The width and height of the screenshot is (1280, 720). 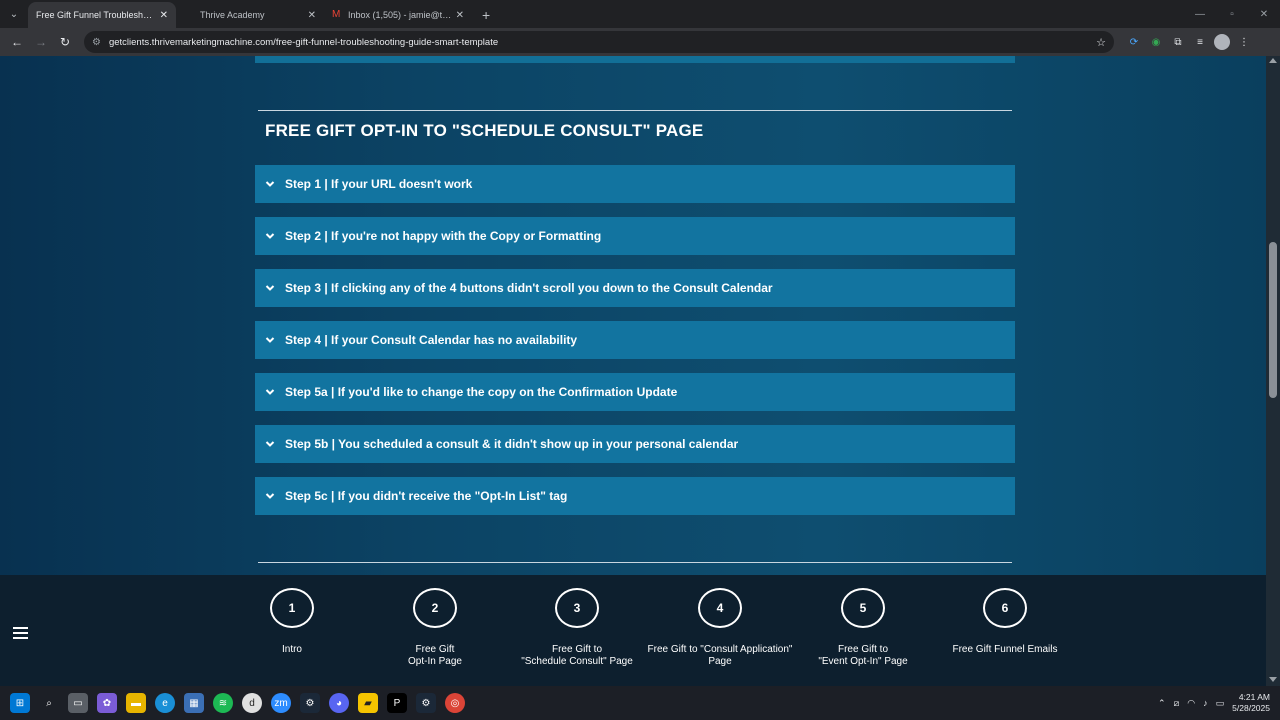 What do you see at coordinates (20, 703) in the screenshot?
I see `windows-start-icon: ⊞` at bounding box center [20, 703].